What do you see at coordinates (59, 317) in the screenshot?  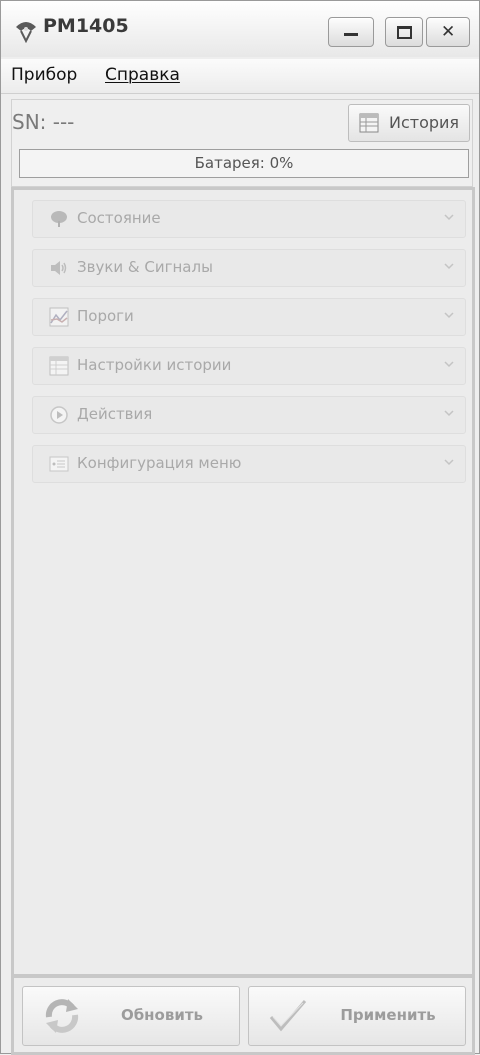 I see `chart-icon` at bounding box center [59, 317].